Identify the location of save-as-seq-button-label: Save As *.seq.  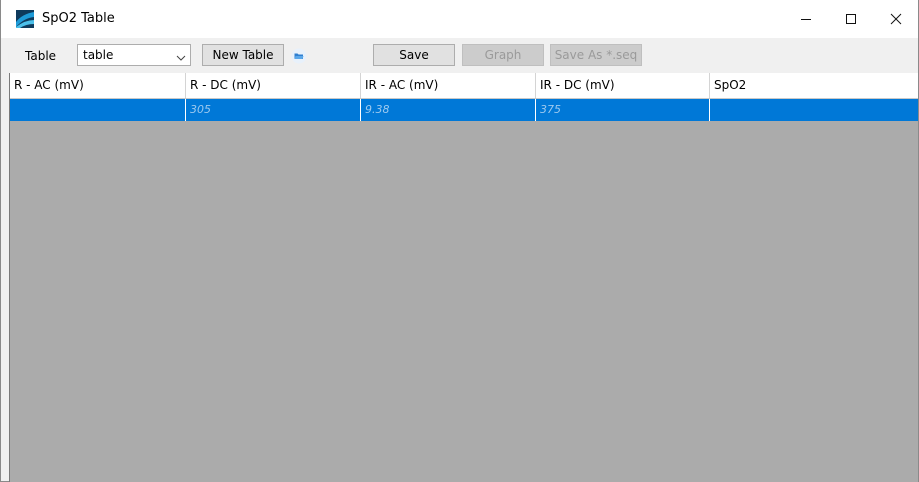
(596, 55).